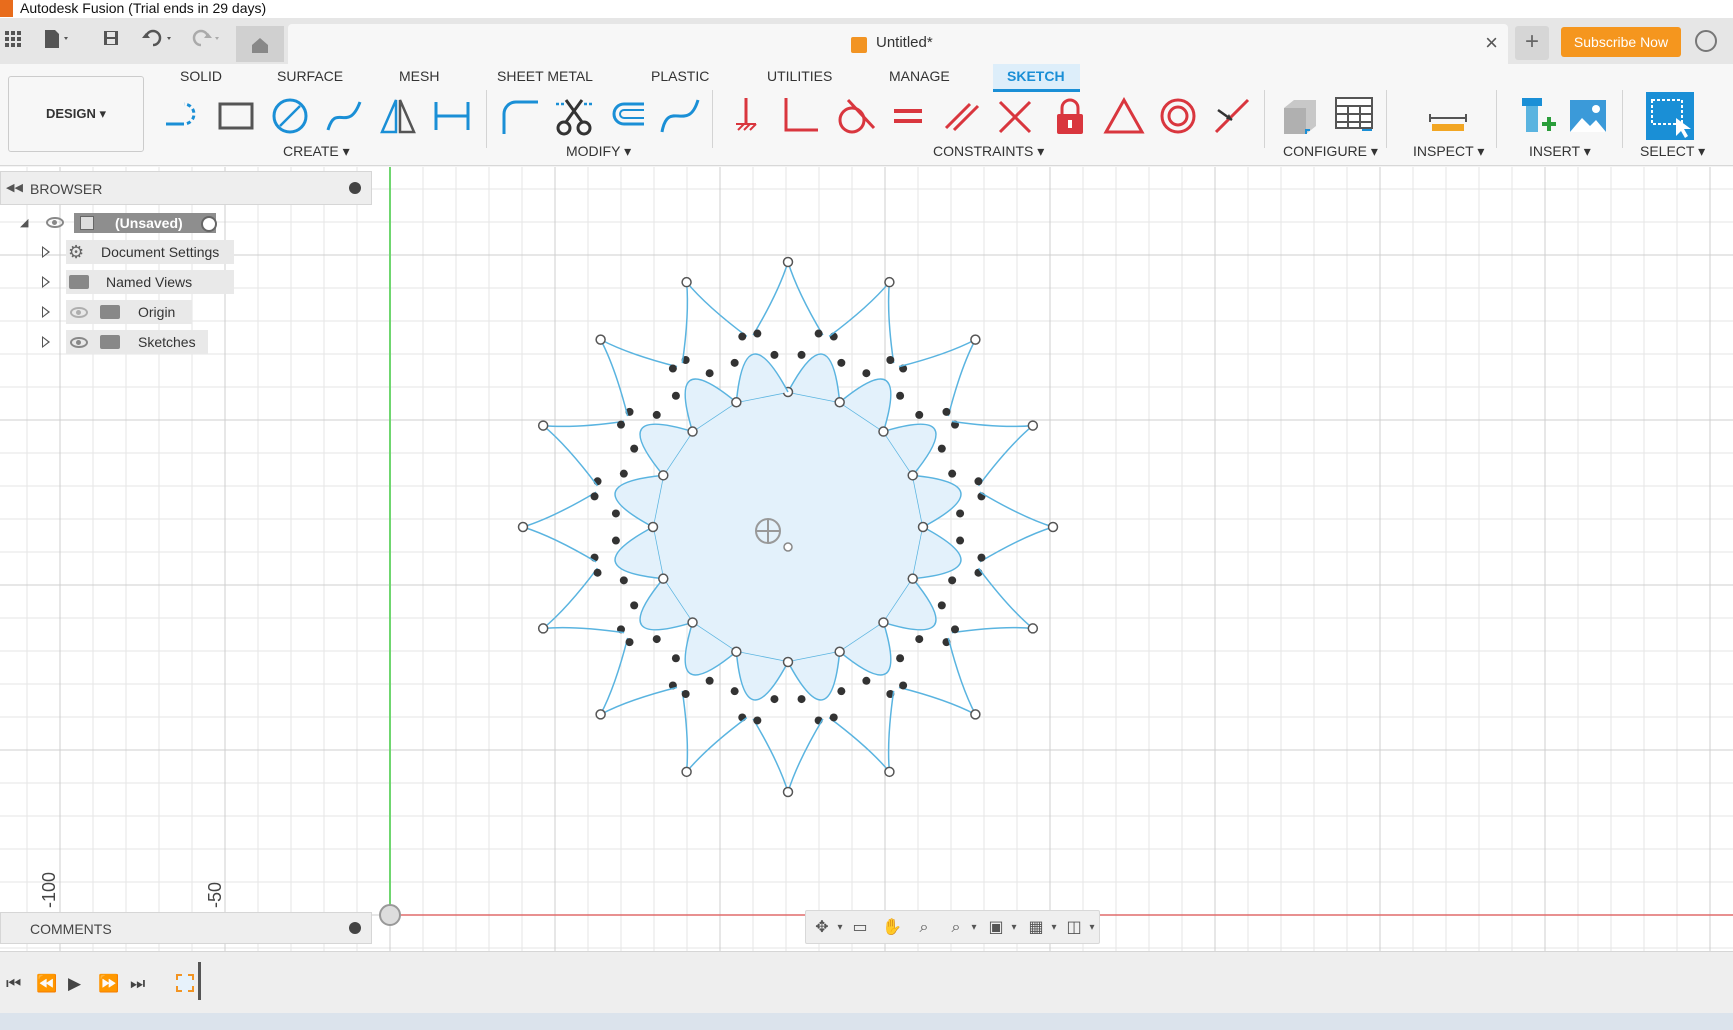  Describe the element at coordinates (344, 116) in the screenshot. I see `spline-tool-icon` at that location.